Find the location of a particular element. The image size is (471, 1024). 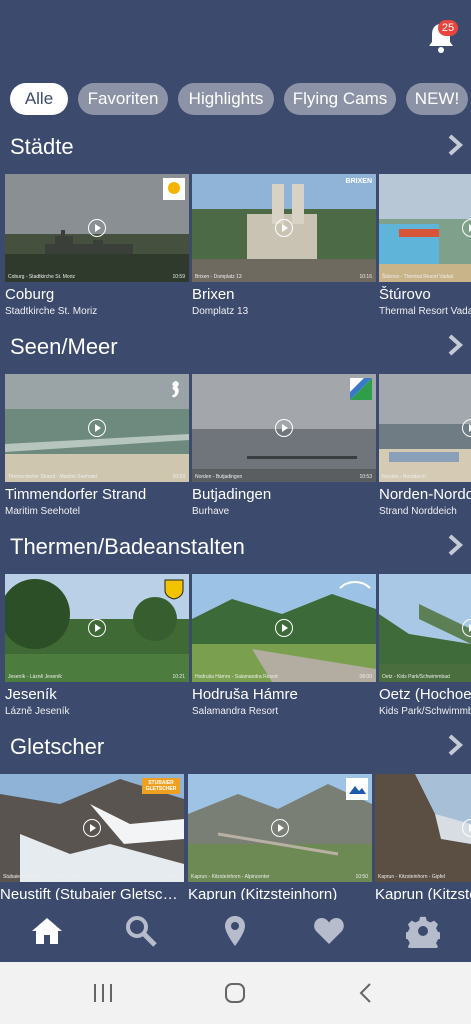

top-bar: 25 is located at coordinates (235, 37).